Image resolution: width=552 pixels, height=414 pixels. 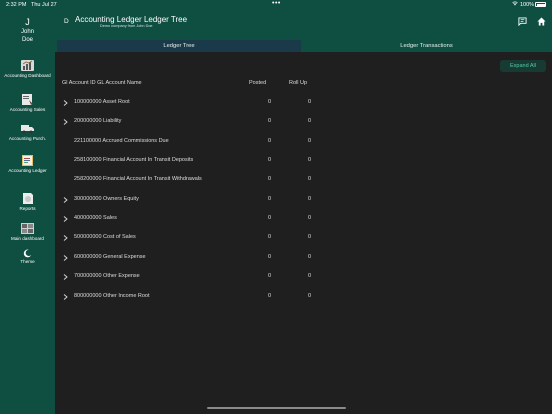 I want to click on status-bar: 2:32 PM Thu Jul 27 ••• 100%, so click(x=276, y=4).